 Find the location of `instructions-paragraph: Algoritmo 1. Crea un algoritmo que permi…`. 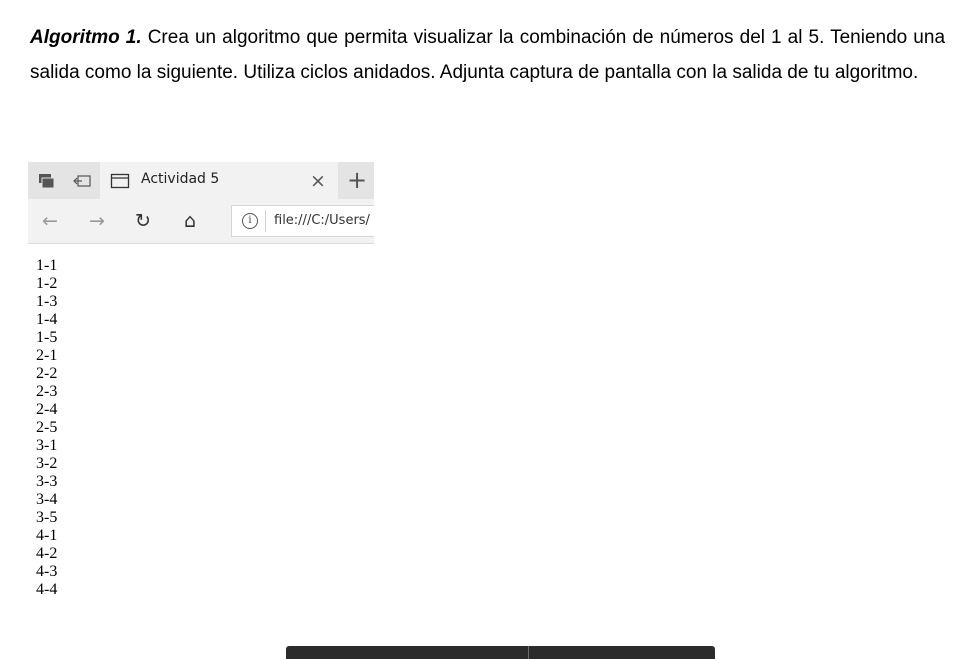

instructions-paragraph: Algoritmo 1. Crea un algoritmo que permi… is located at coordinates (487, 55).